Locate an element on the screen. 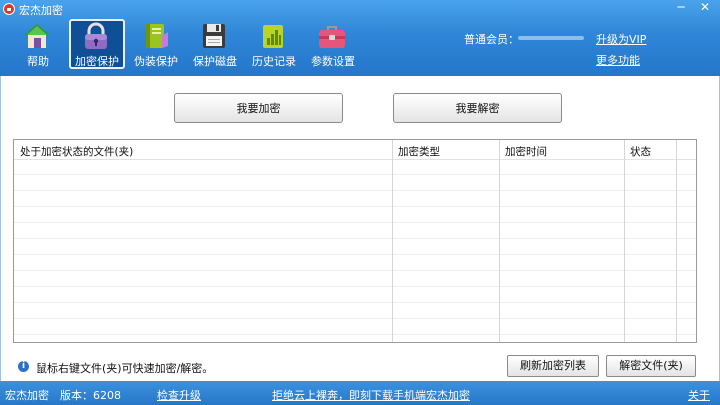 The width and height of the screenshot is (720, 405). member-level-label: 普通会员： is located at coordinates (491, 39).